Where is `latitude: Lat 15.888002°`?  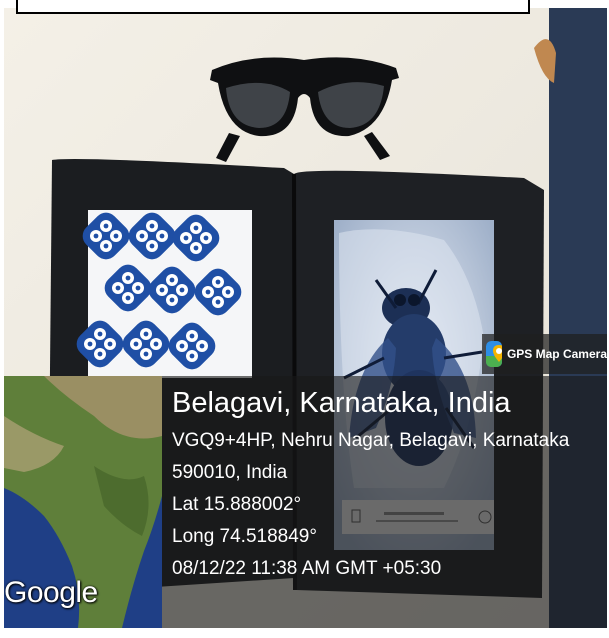 latitude: Lat 15.888002° is located at coordinates (237, 504).